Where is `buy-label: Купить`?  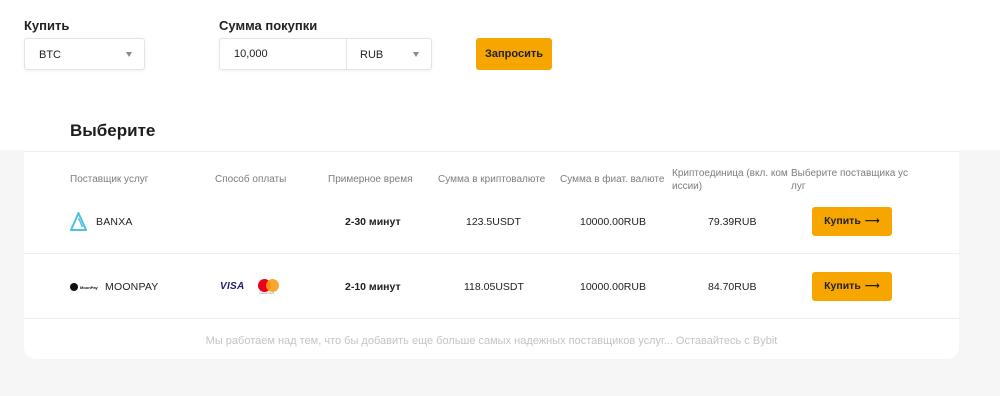
buy-label: Купить is located at coordinates (47, 25).